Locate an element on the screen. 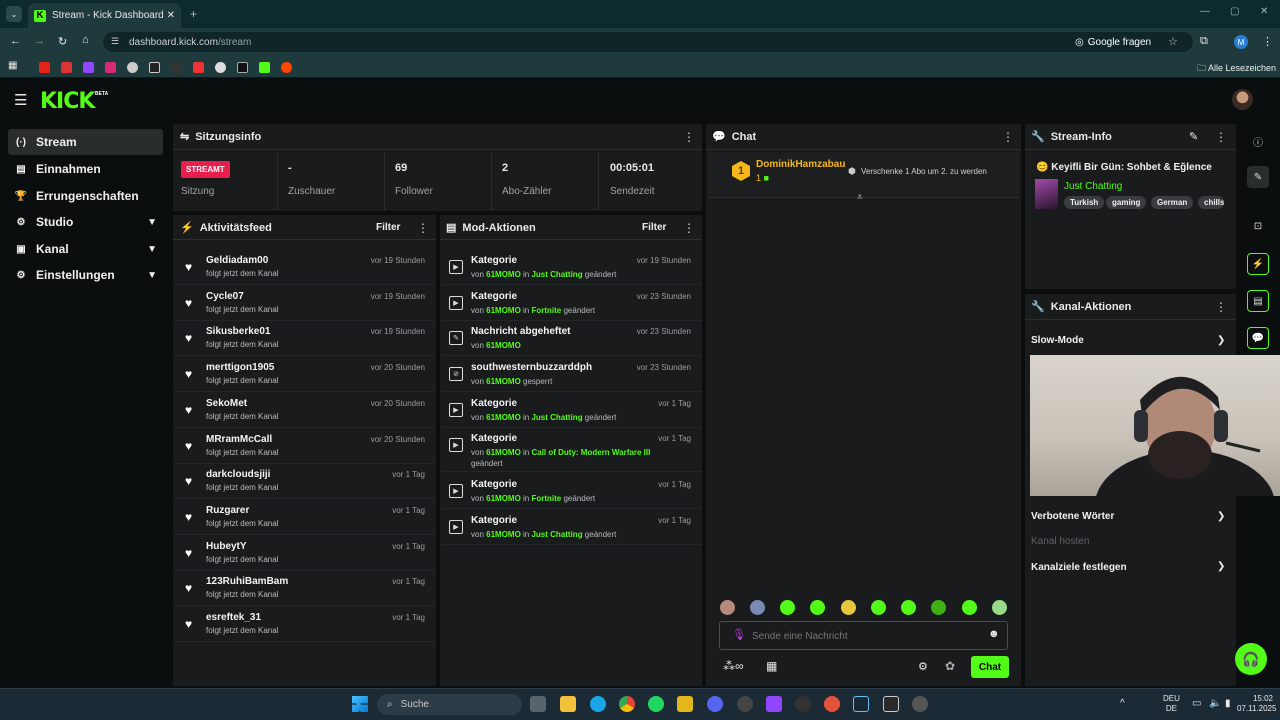  chat-message-input is located at coordinates (862, 636).